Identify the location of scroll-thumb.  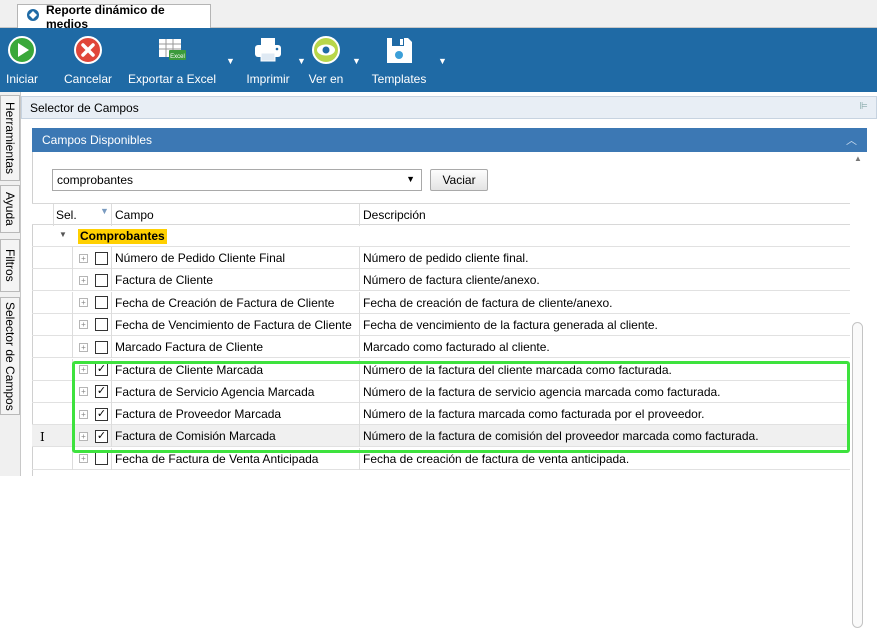
(857, 475).